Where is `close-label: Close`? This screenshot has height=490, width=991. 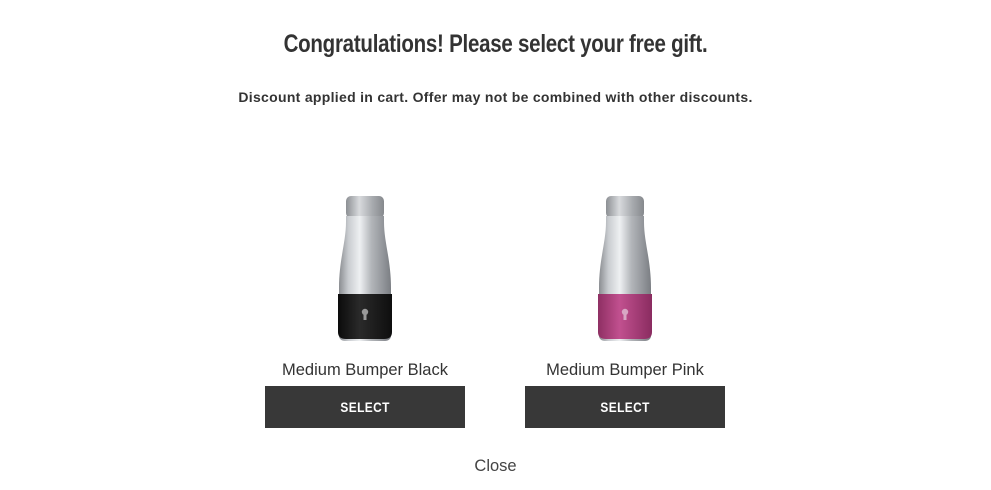 close-label: Close is located at coordinates (495, 466).